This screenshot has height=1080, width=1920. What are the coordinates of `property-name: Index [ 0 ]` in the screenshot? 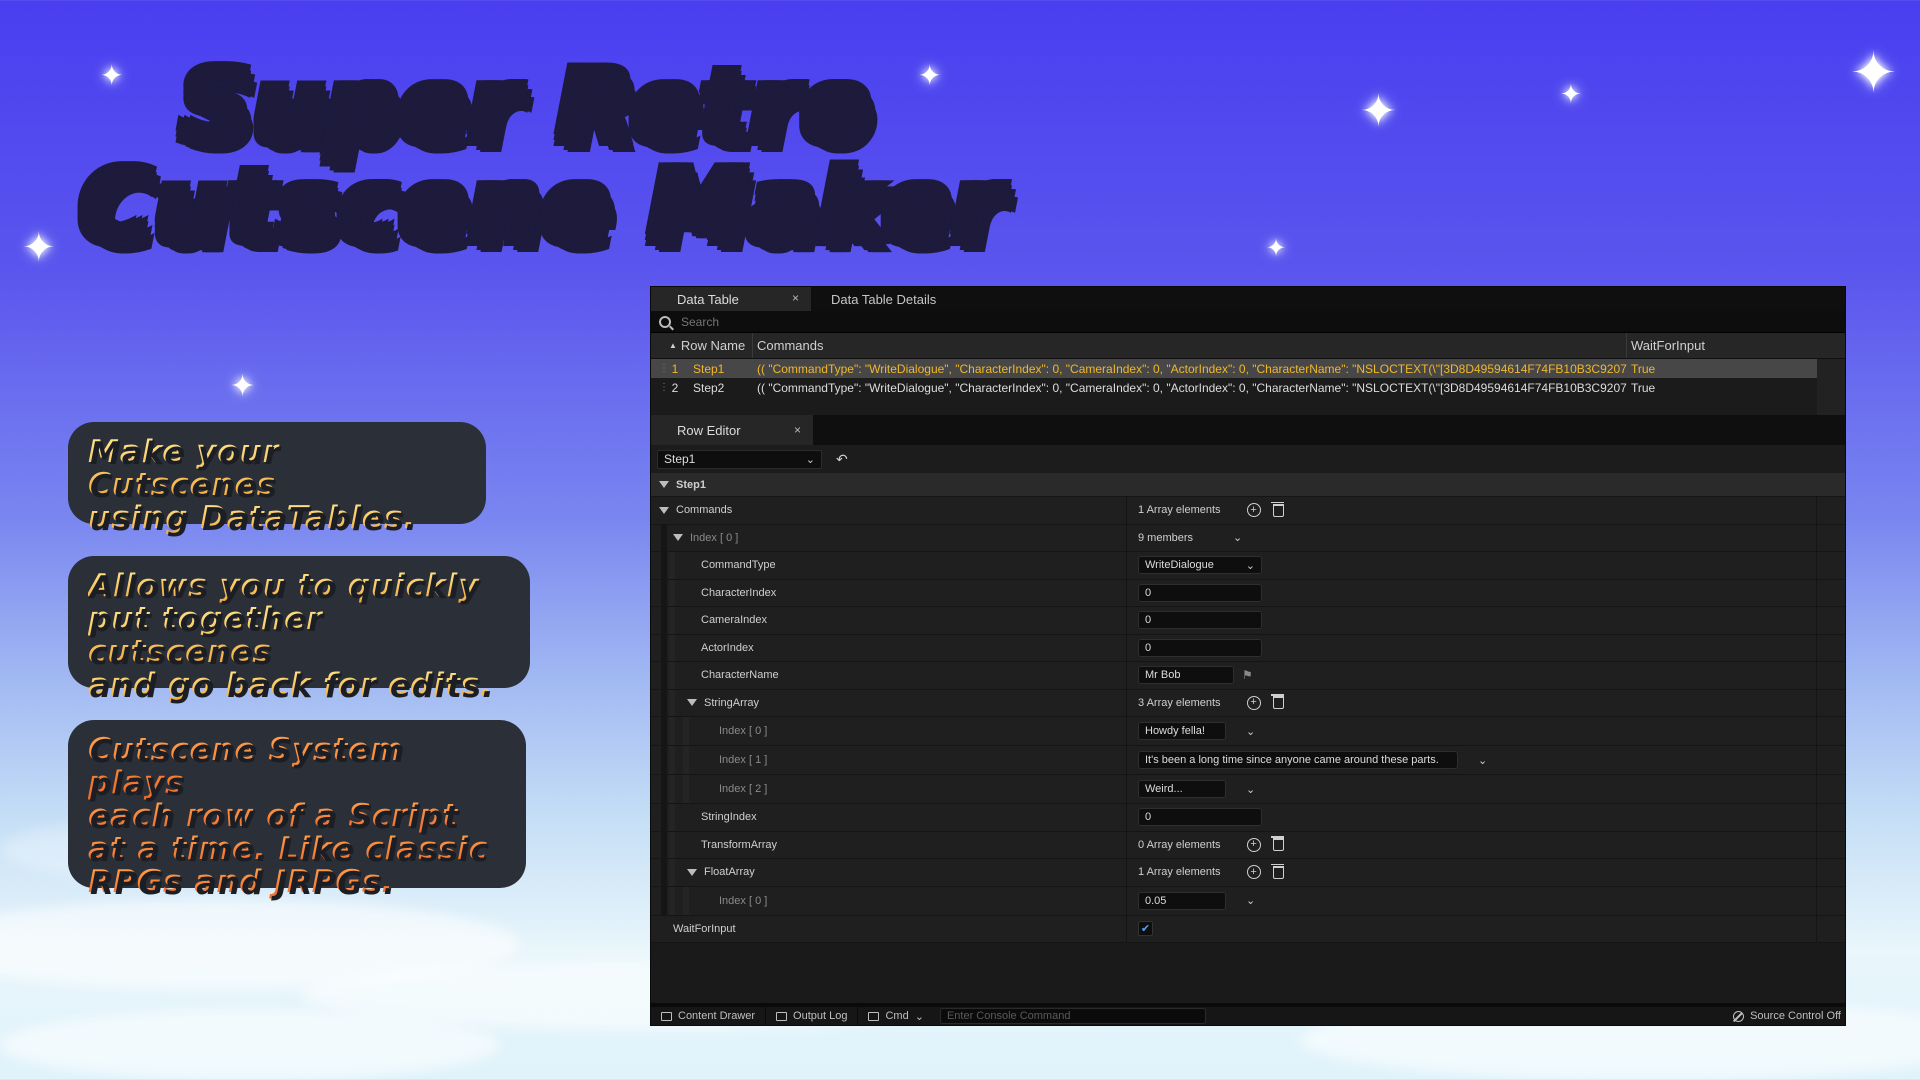 It's located at (743, 731).